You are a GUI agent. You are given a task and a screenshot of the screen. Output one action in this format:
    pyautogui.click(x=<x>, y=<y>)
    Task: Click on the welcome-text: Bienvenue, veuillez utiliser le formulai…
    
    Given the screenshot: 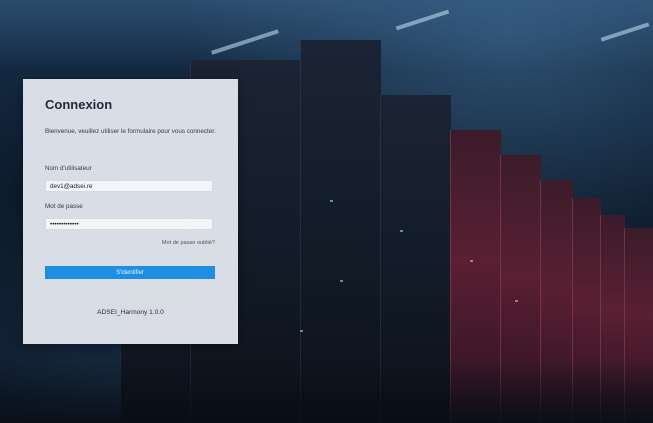 What is the action you would take?
    pyautogui.click(x=130, y=131)
    